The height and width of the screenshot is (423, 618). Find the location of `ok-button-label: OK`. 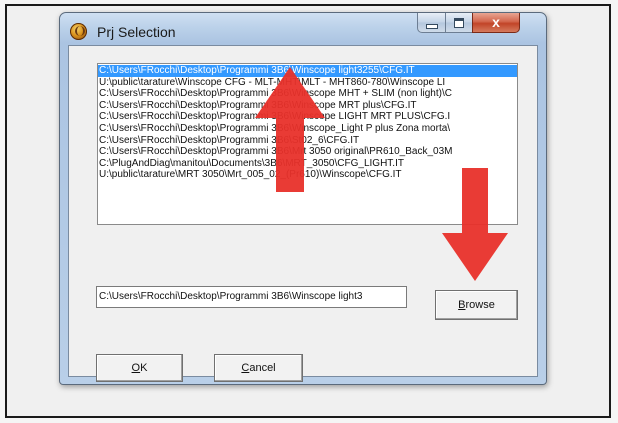

ok-button-label: OK is located at coordinates (139, 368).